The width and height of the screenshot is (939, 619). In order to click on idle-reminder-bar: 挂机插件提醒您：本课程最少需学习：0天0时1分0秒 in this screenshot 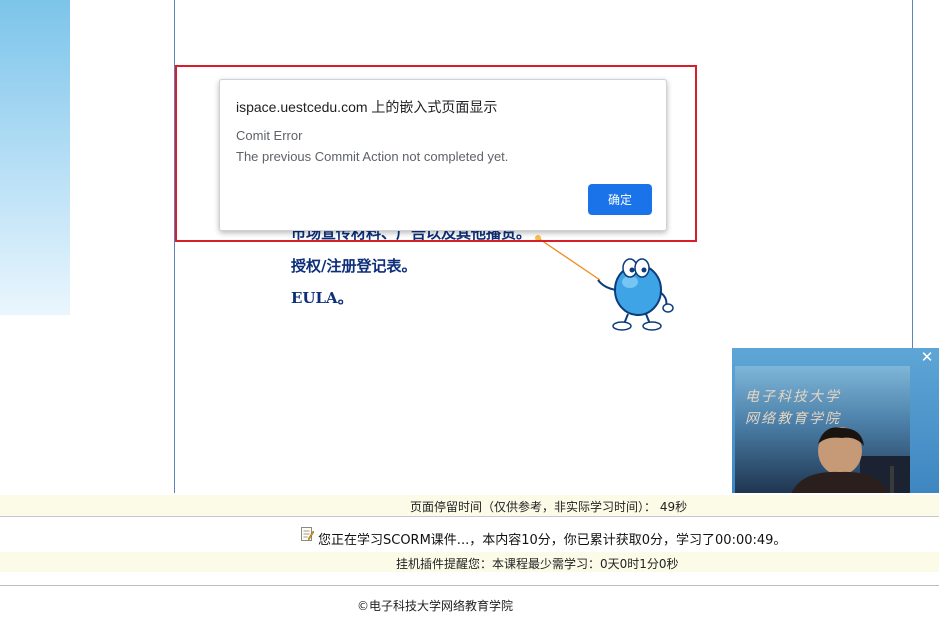, I will do `click(469, 562)`.